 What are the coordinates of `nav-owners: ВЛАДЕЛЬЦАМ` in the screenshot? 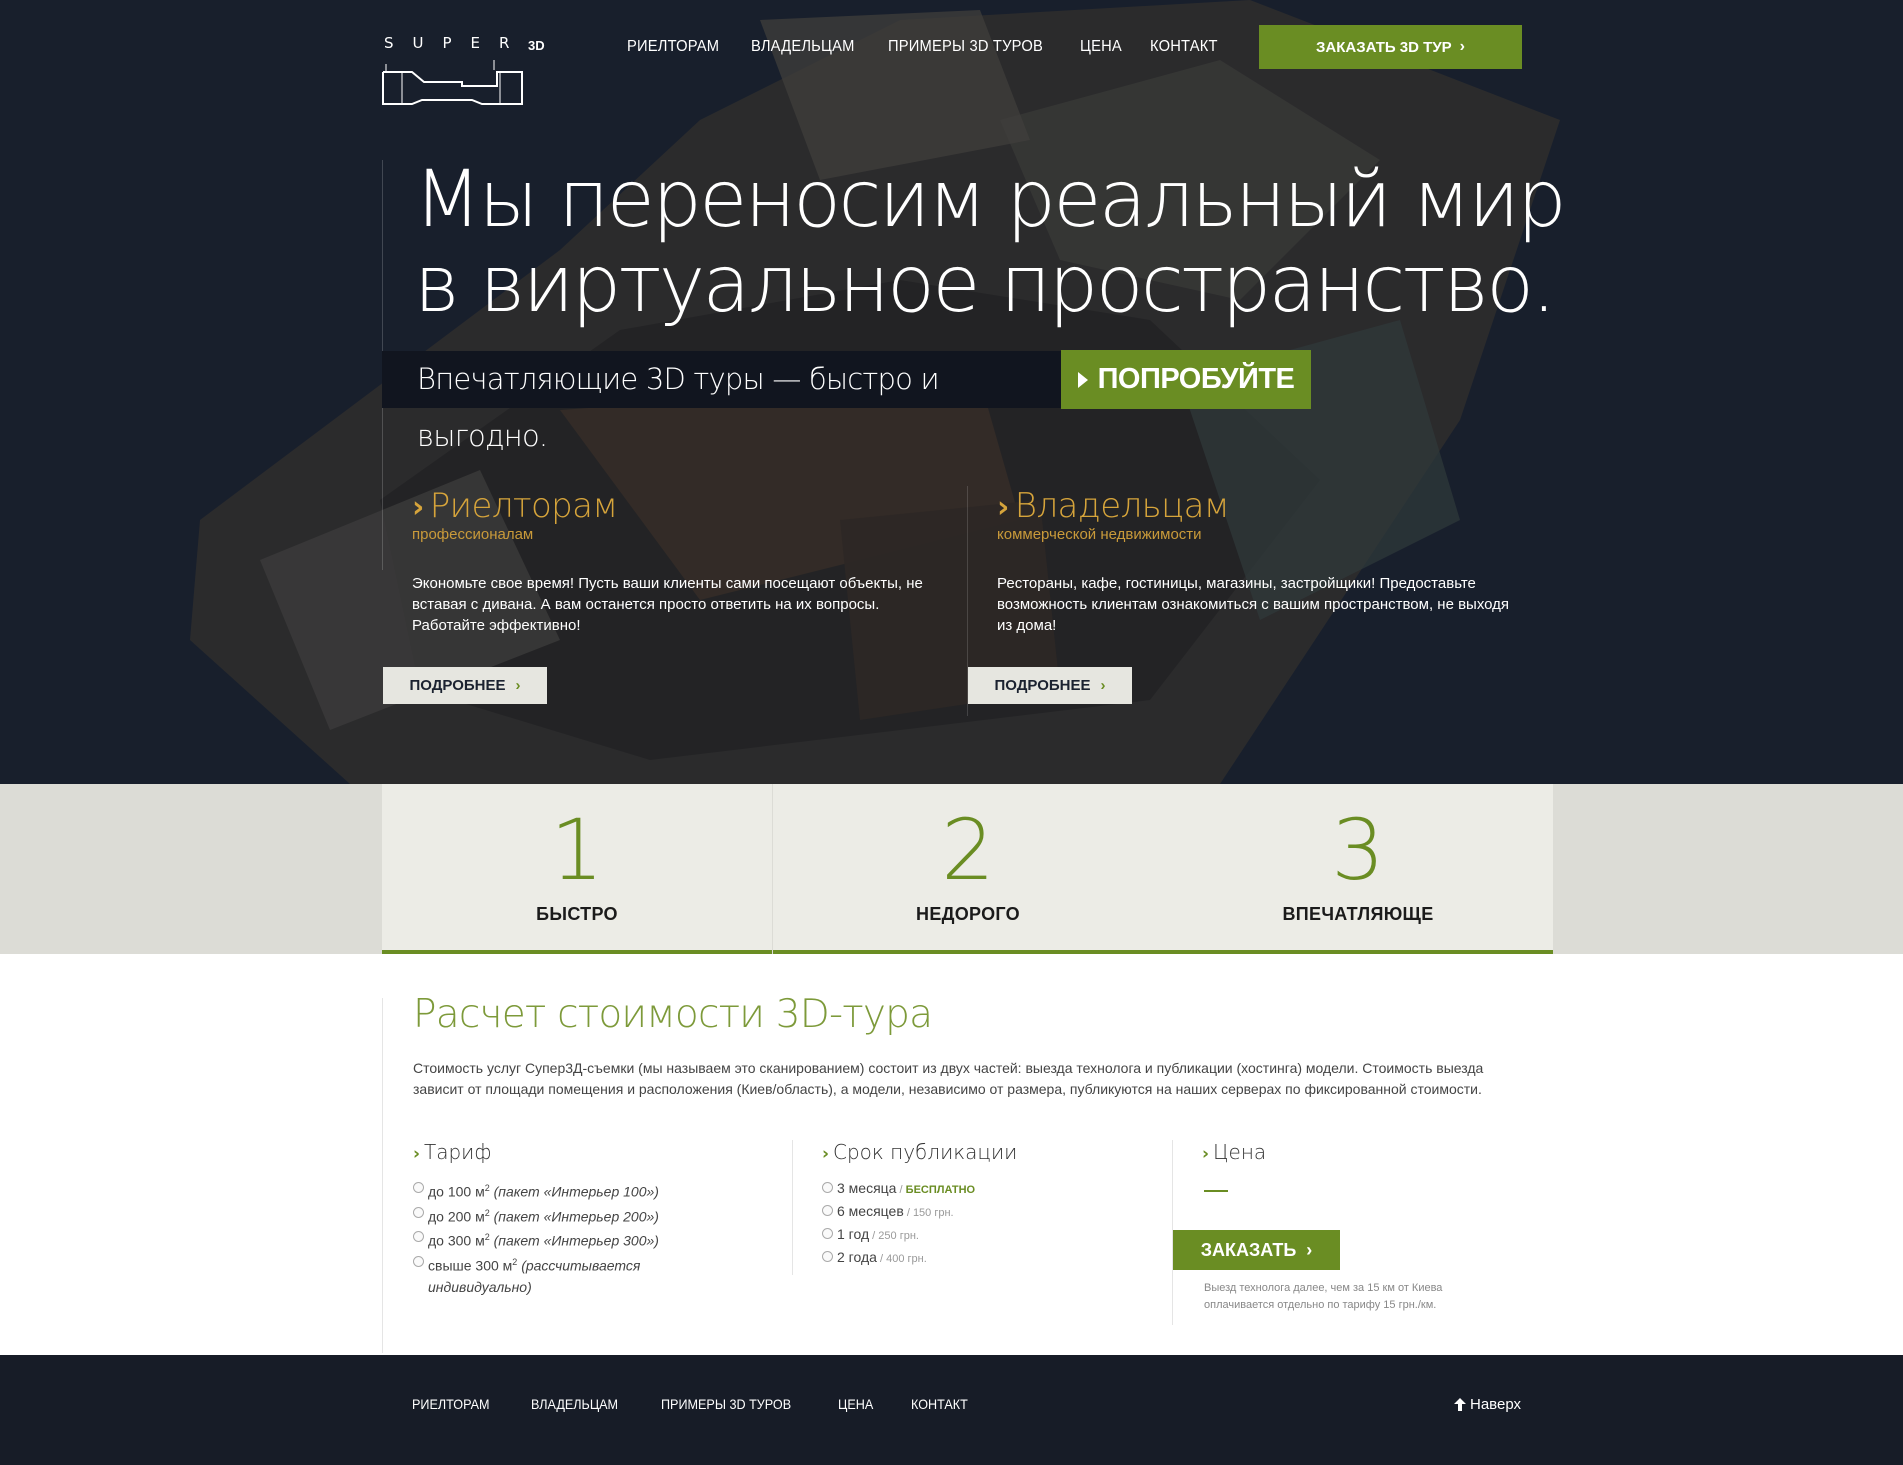 It's located at (803, 47).